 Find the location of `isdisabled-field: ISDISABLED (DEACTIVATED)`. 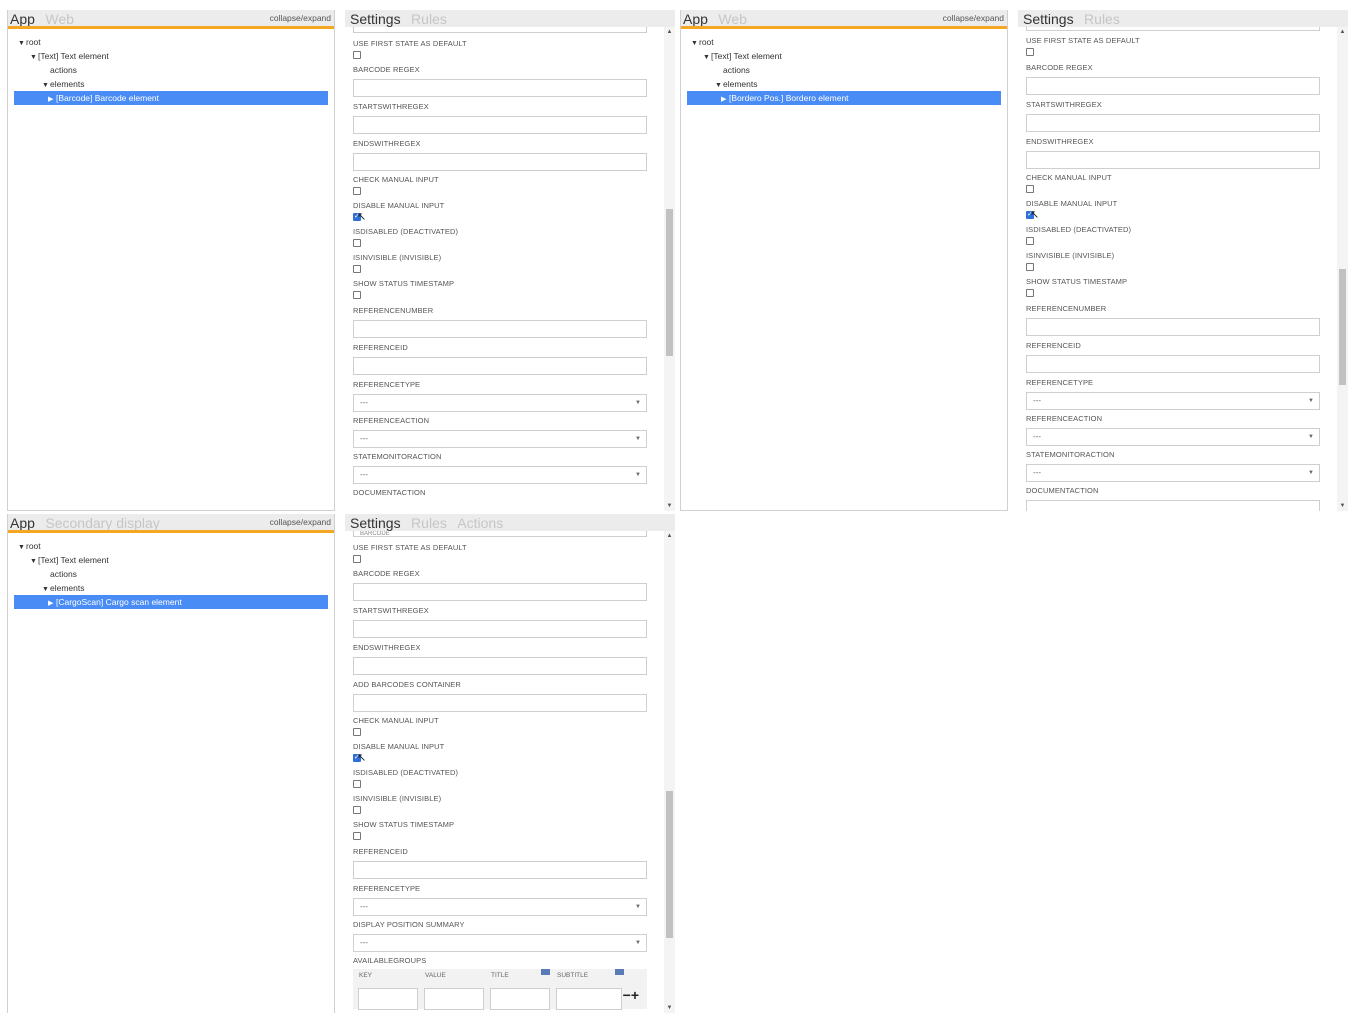

isdisabled-field: ISDISABLED (DEACTIVATED) is located at coordinates (500, 776).